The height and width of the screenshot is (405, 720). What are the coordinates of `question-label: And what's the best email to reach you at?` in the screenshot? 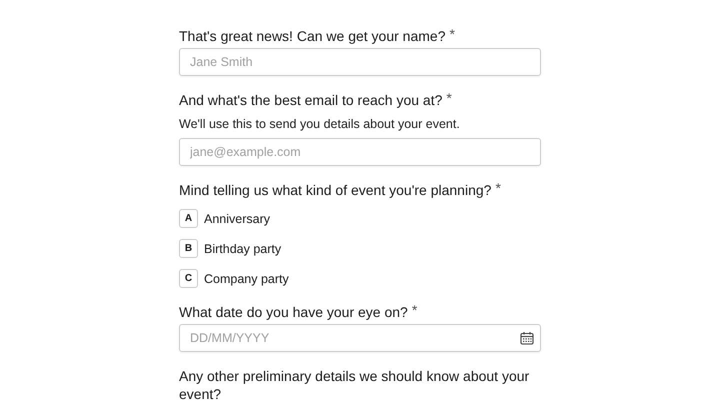 It's located at (310, 100).